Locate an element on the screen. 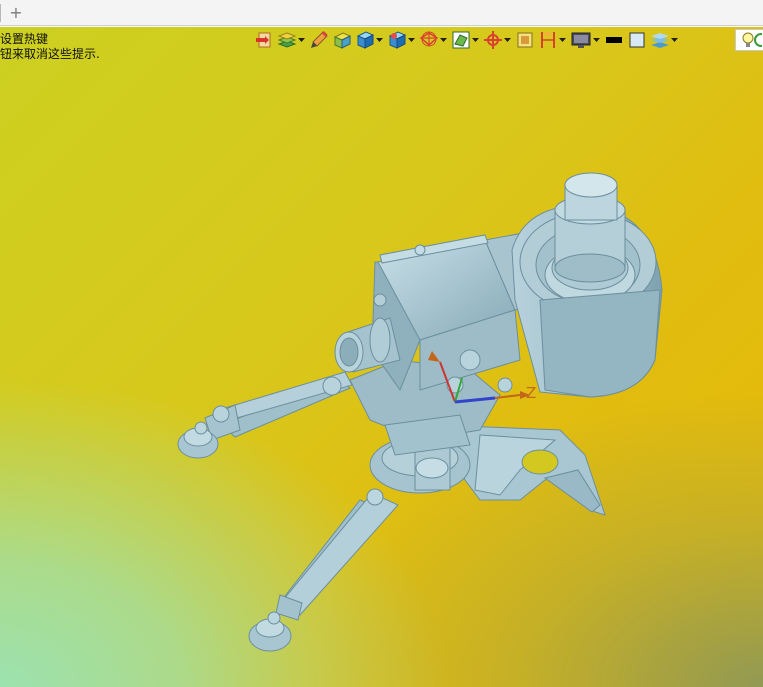 This screenshot has height=687, width=763. triad-z-label: Z is located at coordinates (531, 393).